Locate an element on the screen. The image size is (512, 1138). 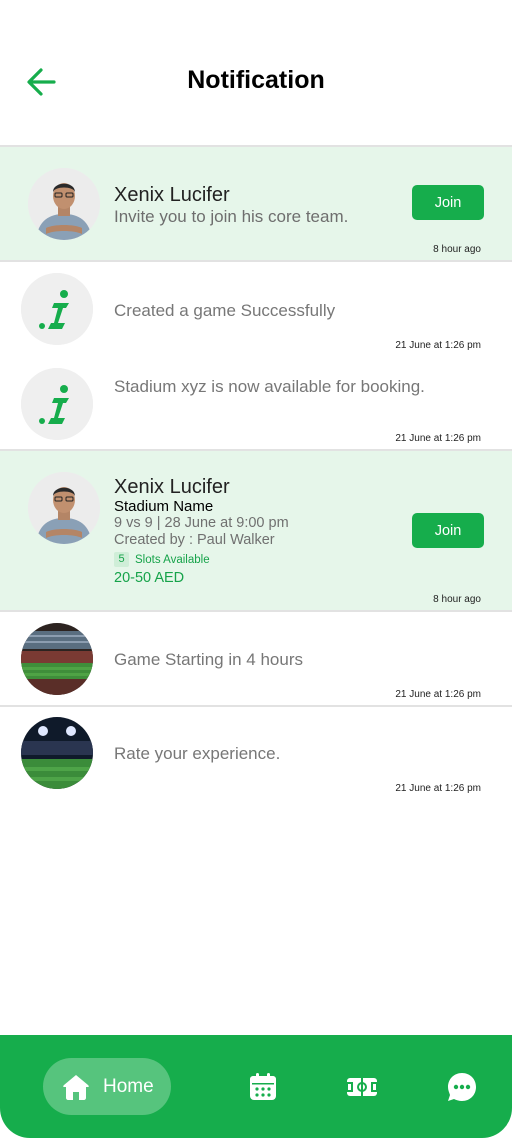
nav-home-label: Home is located at coordinates (128, 1086).